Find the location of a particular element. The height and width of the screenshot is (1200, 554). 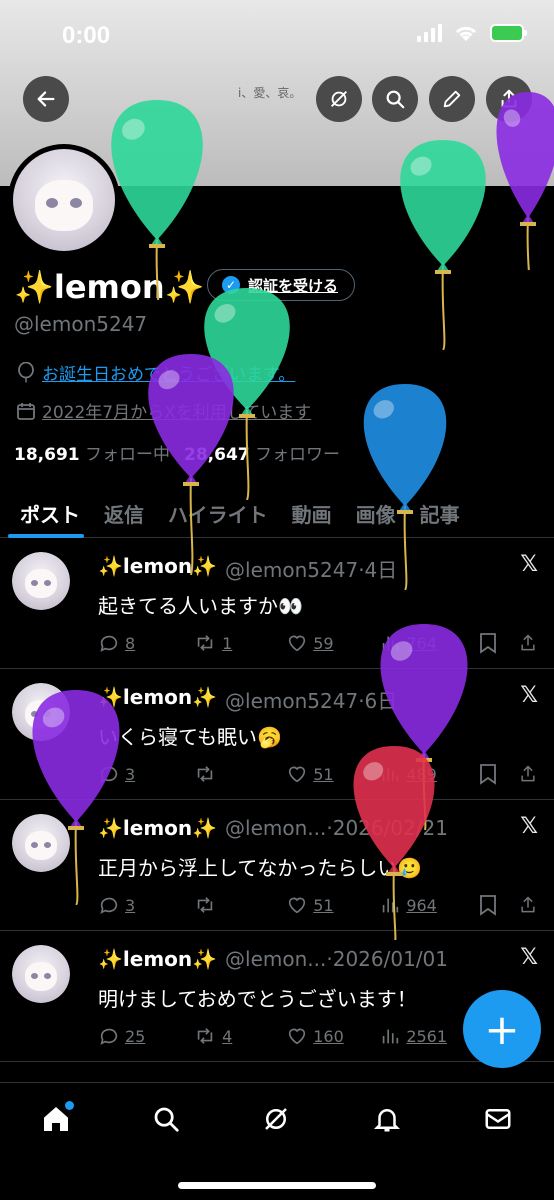

tweet-actions: 8 1 59 764 is located at coordinates (318, 643).